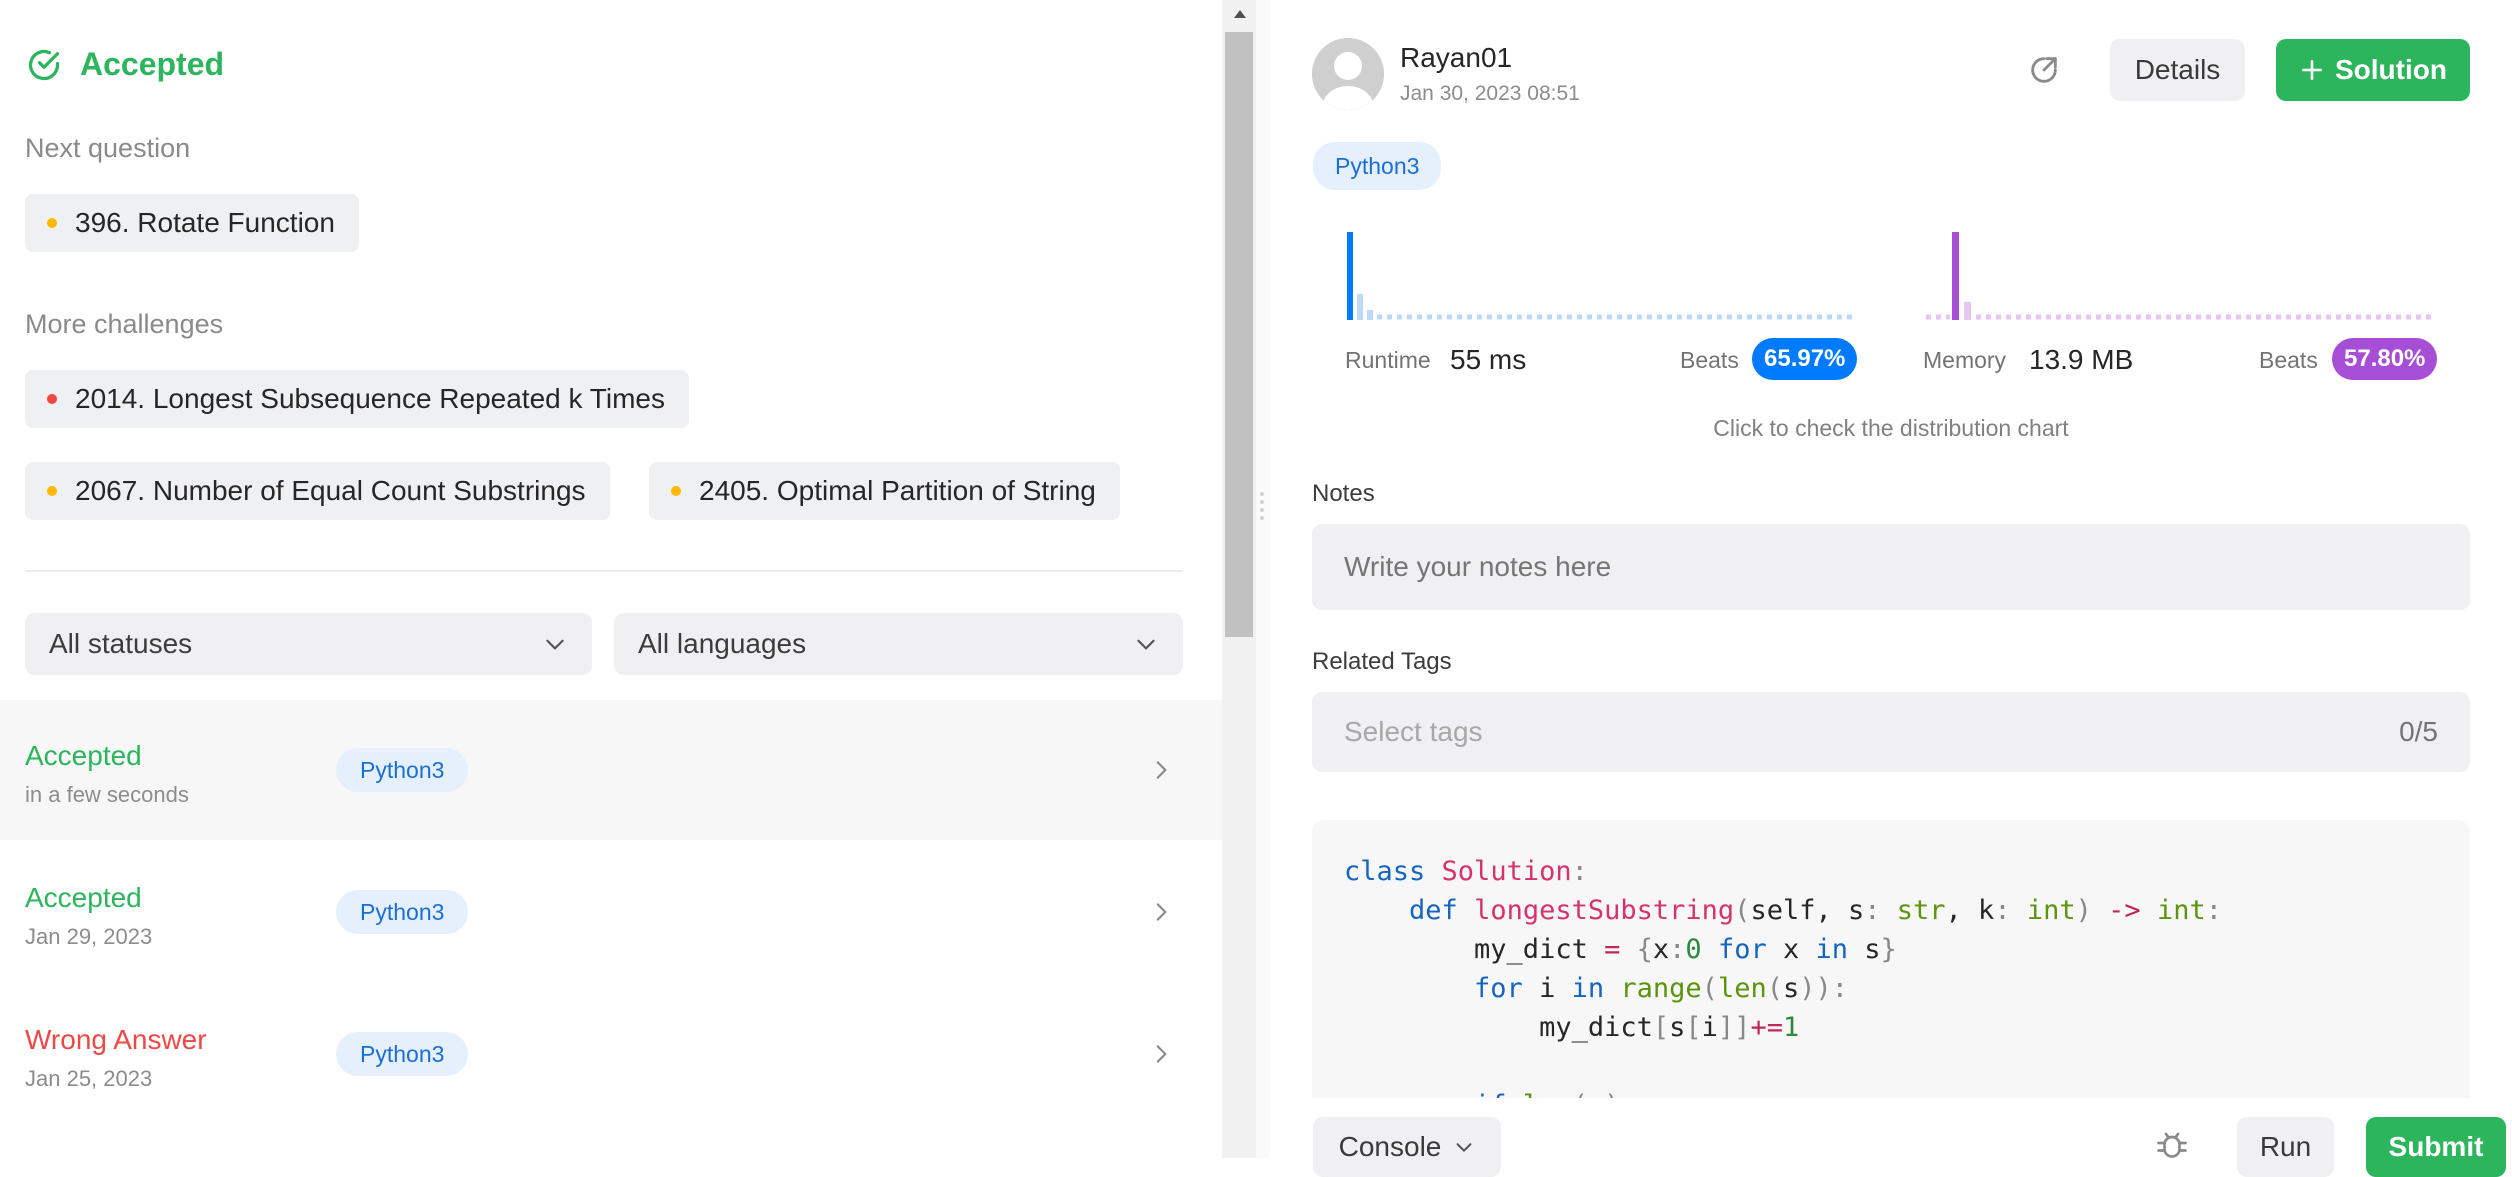  I want to click on solution-button-label: Solution, so click(2391, 69).